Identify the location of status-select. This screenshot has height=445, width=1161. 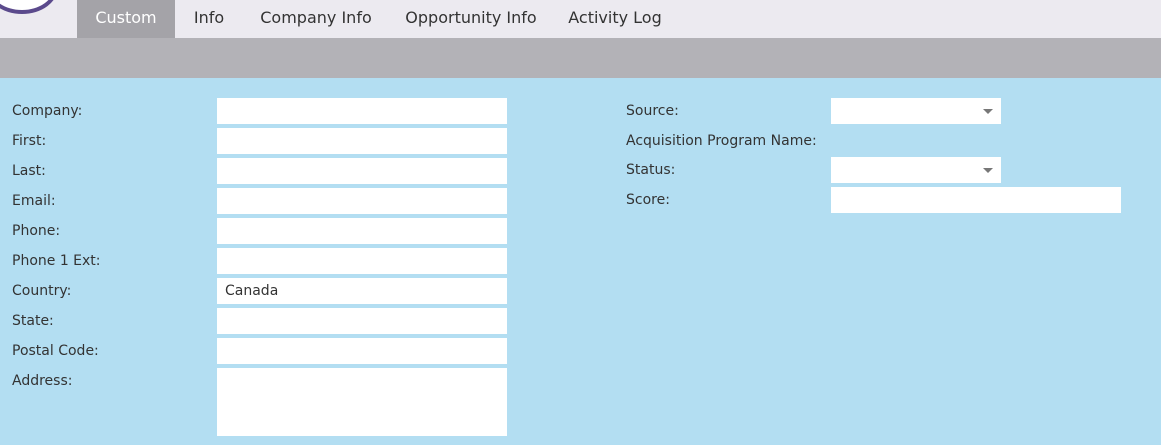
(916, 170).